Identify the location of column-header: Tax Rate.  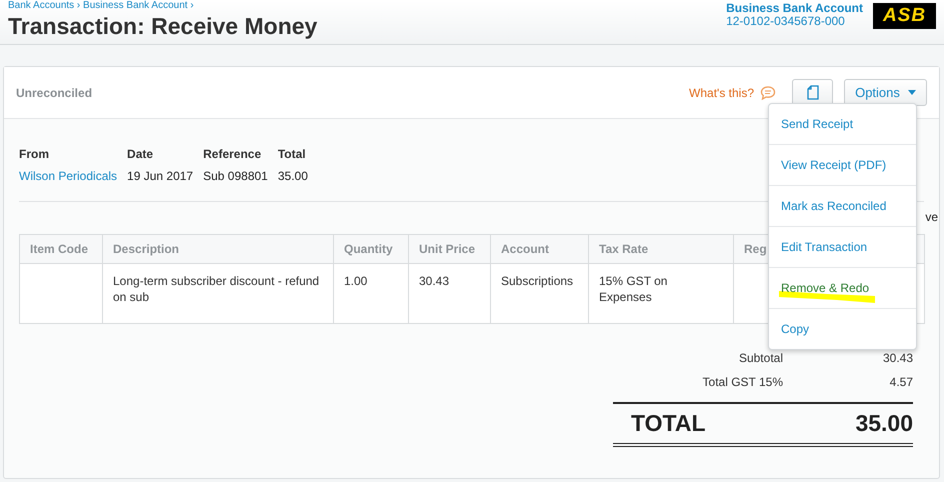
(661, 249).